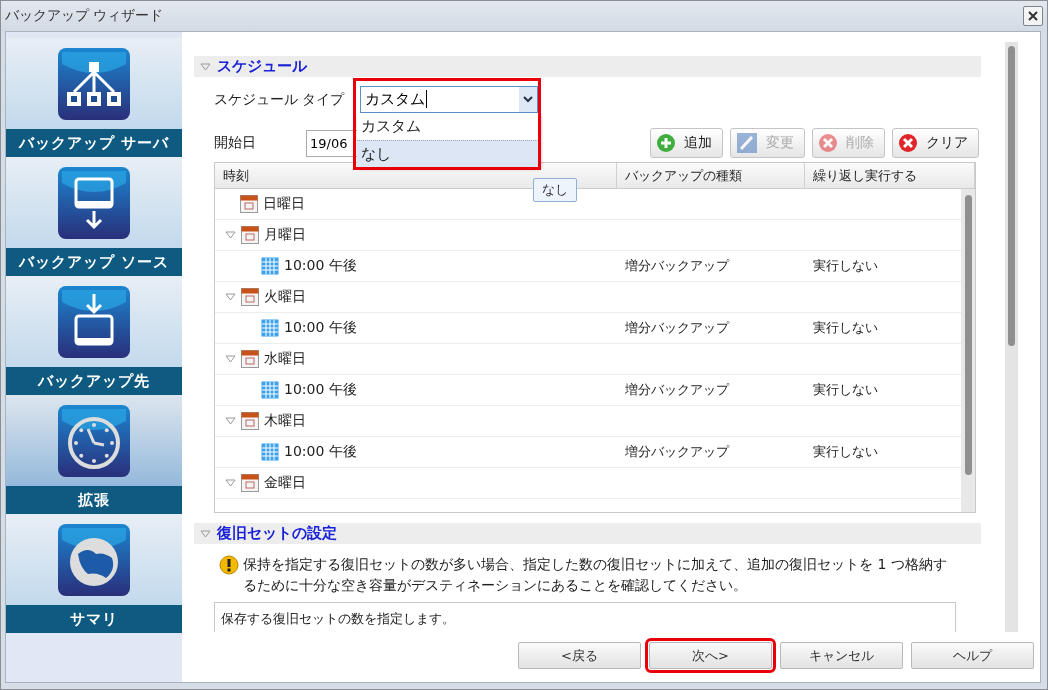 Image resolution: width=1048 pixels, height=690 pixels. What do you see at coordinates (285, 359) in the screenshot?
I see `day-label: 水曜日` at bounding box center [285, 359].